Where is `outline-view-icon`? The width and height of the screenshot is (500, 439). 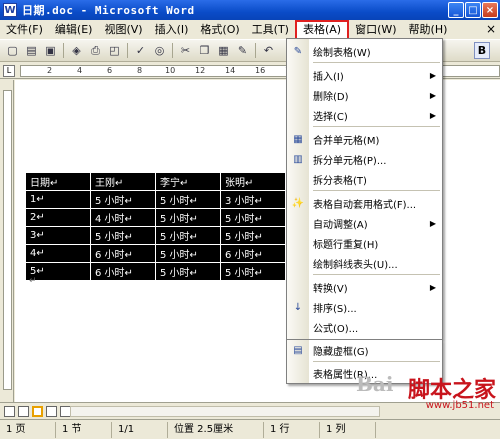
outline-view-icon is located at coordinates (51, 411).